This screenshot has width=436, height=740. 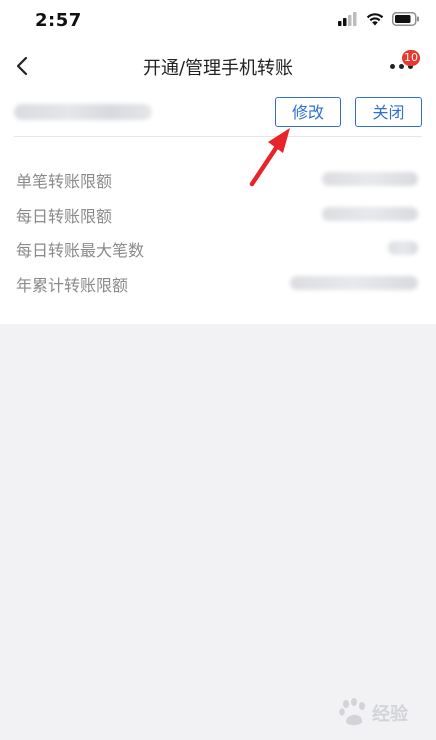 What do you see at coordinates (411, 58) in the screenshot?
I see `notification-badge: 10` at bounding box center [411, 58].